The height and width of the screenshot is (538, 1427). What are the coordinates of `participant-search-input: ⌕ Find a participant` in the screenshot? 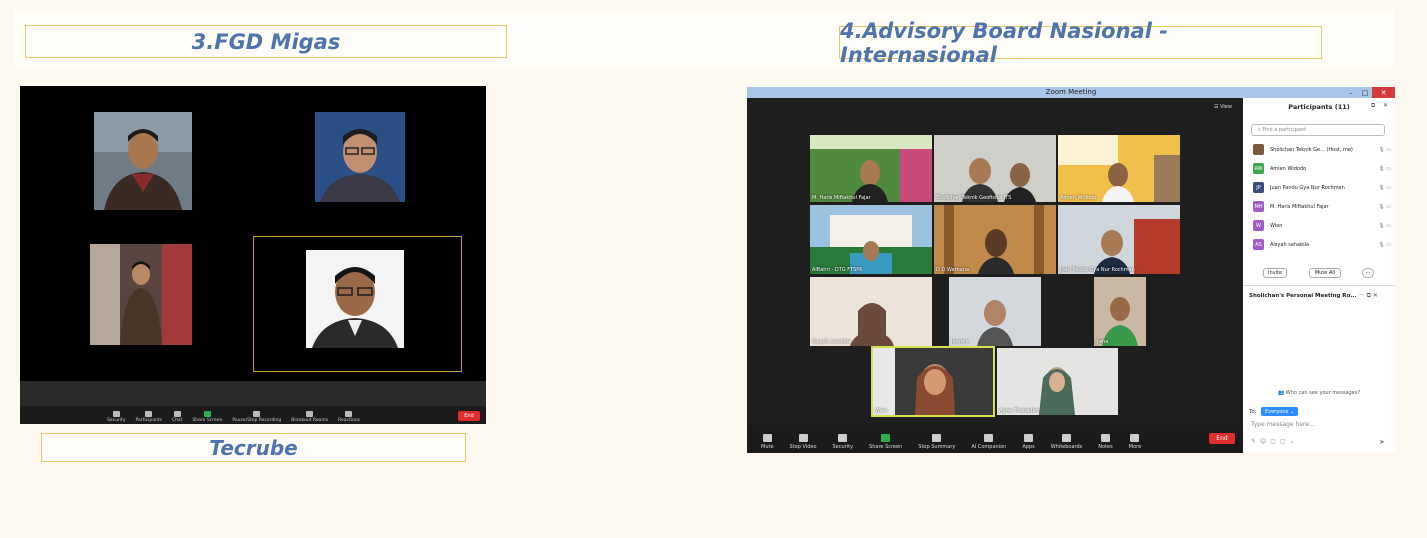 It's located at (1318, 130).